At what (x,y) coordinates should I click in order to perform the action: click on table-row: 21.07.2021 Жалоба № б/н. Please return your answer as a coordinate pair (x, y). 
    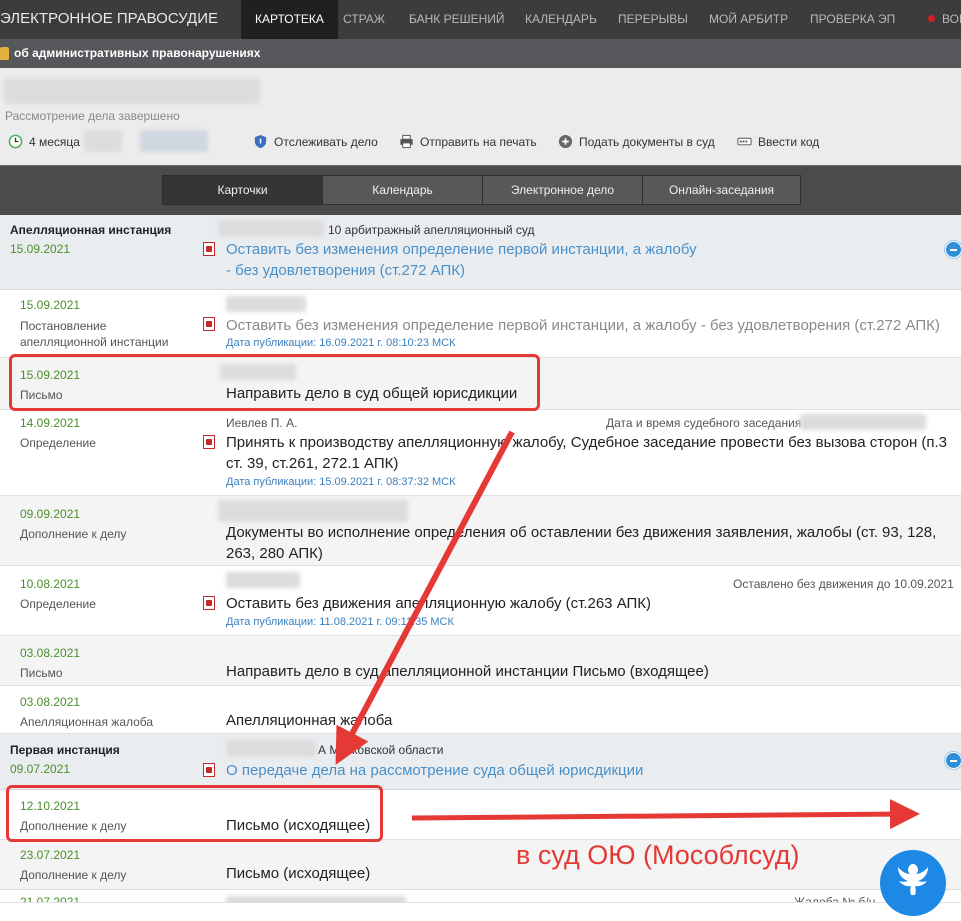
    Looking at the image, I should click on (480, 896).